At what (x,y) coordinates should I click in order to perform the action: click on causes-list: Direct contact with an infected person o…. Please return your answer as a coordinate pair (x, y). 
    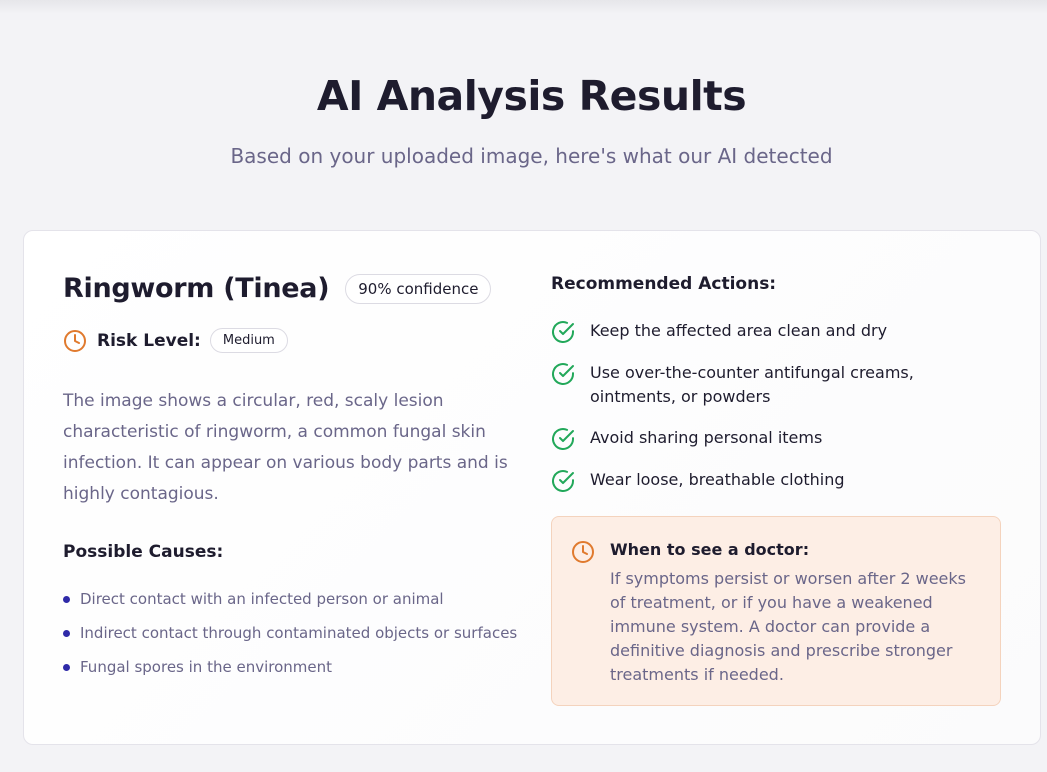
    Looking at the image, I should click on (290, 633).